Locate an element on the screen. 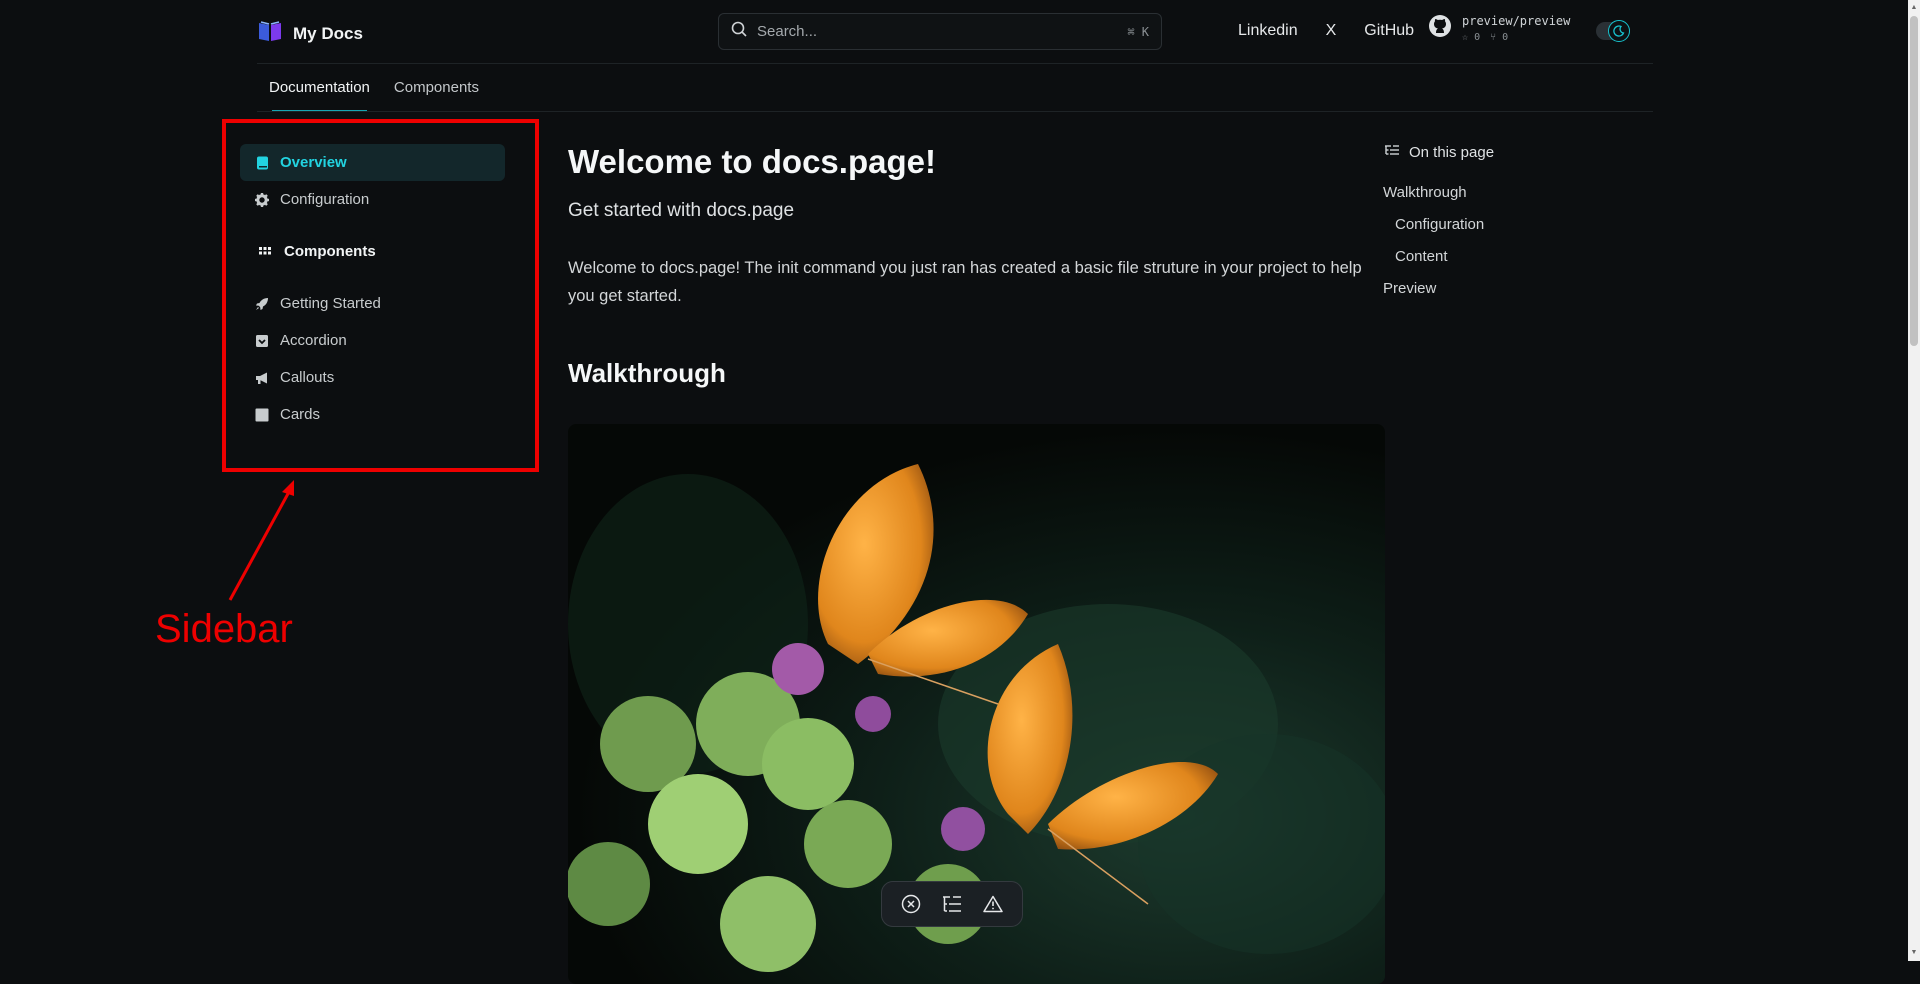 The width and height of the screenshot is (1920, 984). x-link: X is located at coordinates (1331, 31).